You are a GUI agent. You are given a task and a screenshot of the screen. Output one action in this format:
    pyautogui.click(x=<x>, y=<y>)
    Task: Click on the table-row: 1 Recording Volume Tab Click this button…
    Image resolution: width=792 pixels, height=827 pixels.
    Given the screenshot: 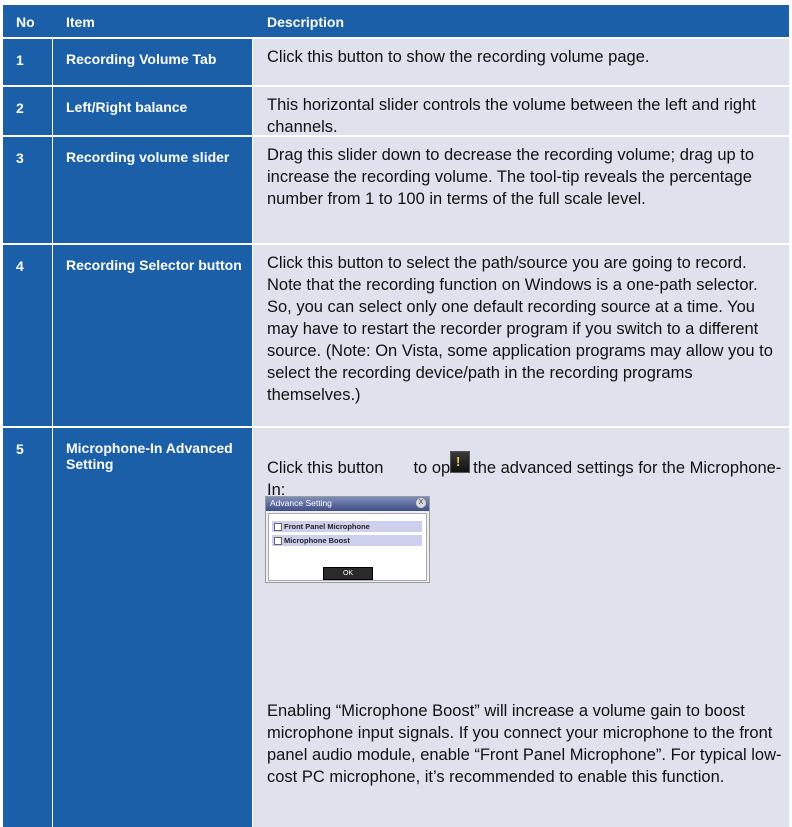 What is the action you would take?
    pyautogui.click(x=396, y=62)
    